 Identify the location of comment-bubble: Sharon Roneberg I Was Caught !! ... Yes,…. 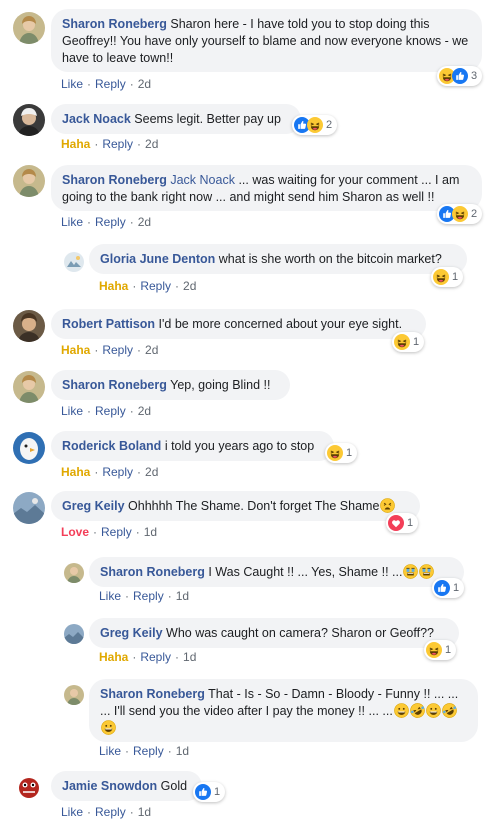
(276, 572).